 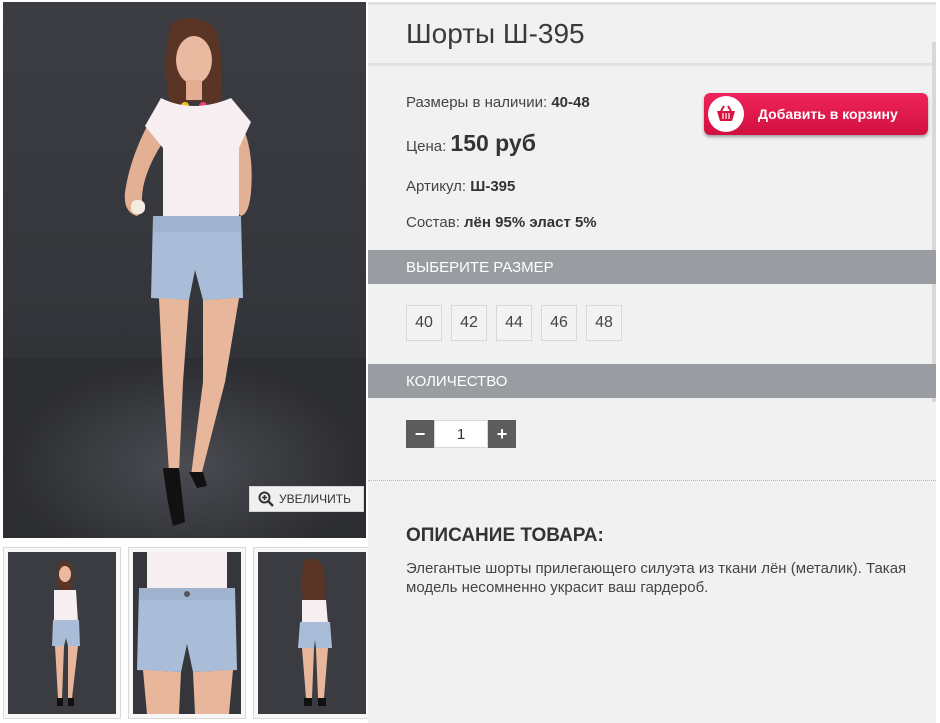 I want to click on section-divider, so click(x=652, y=480).